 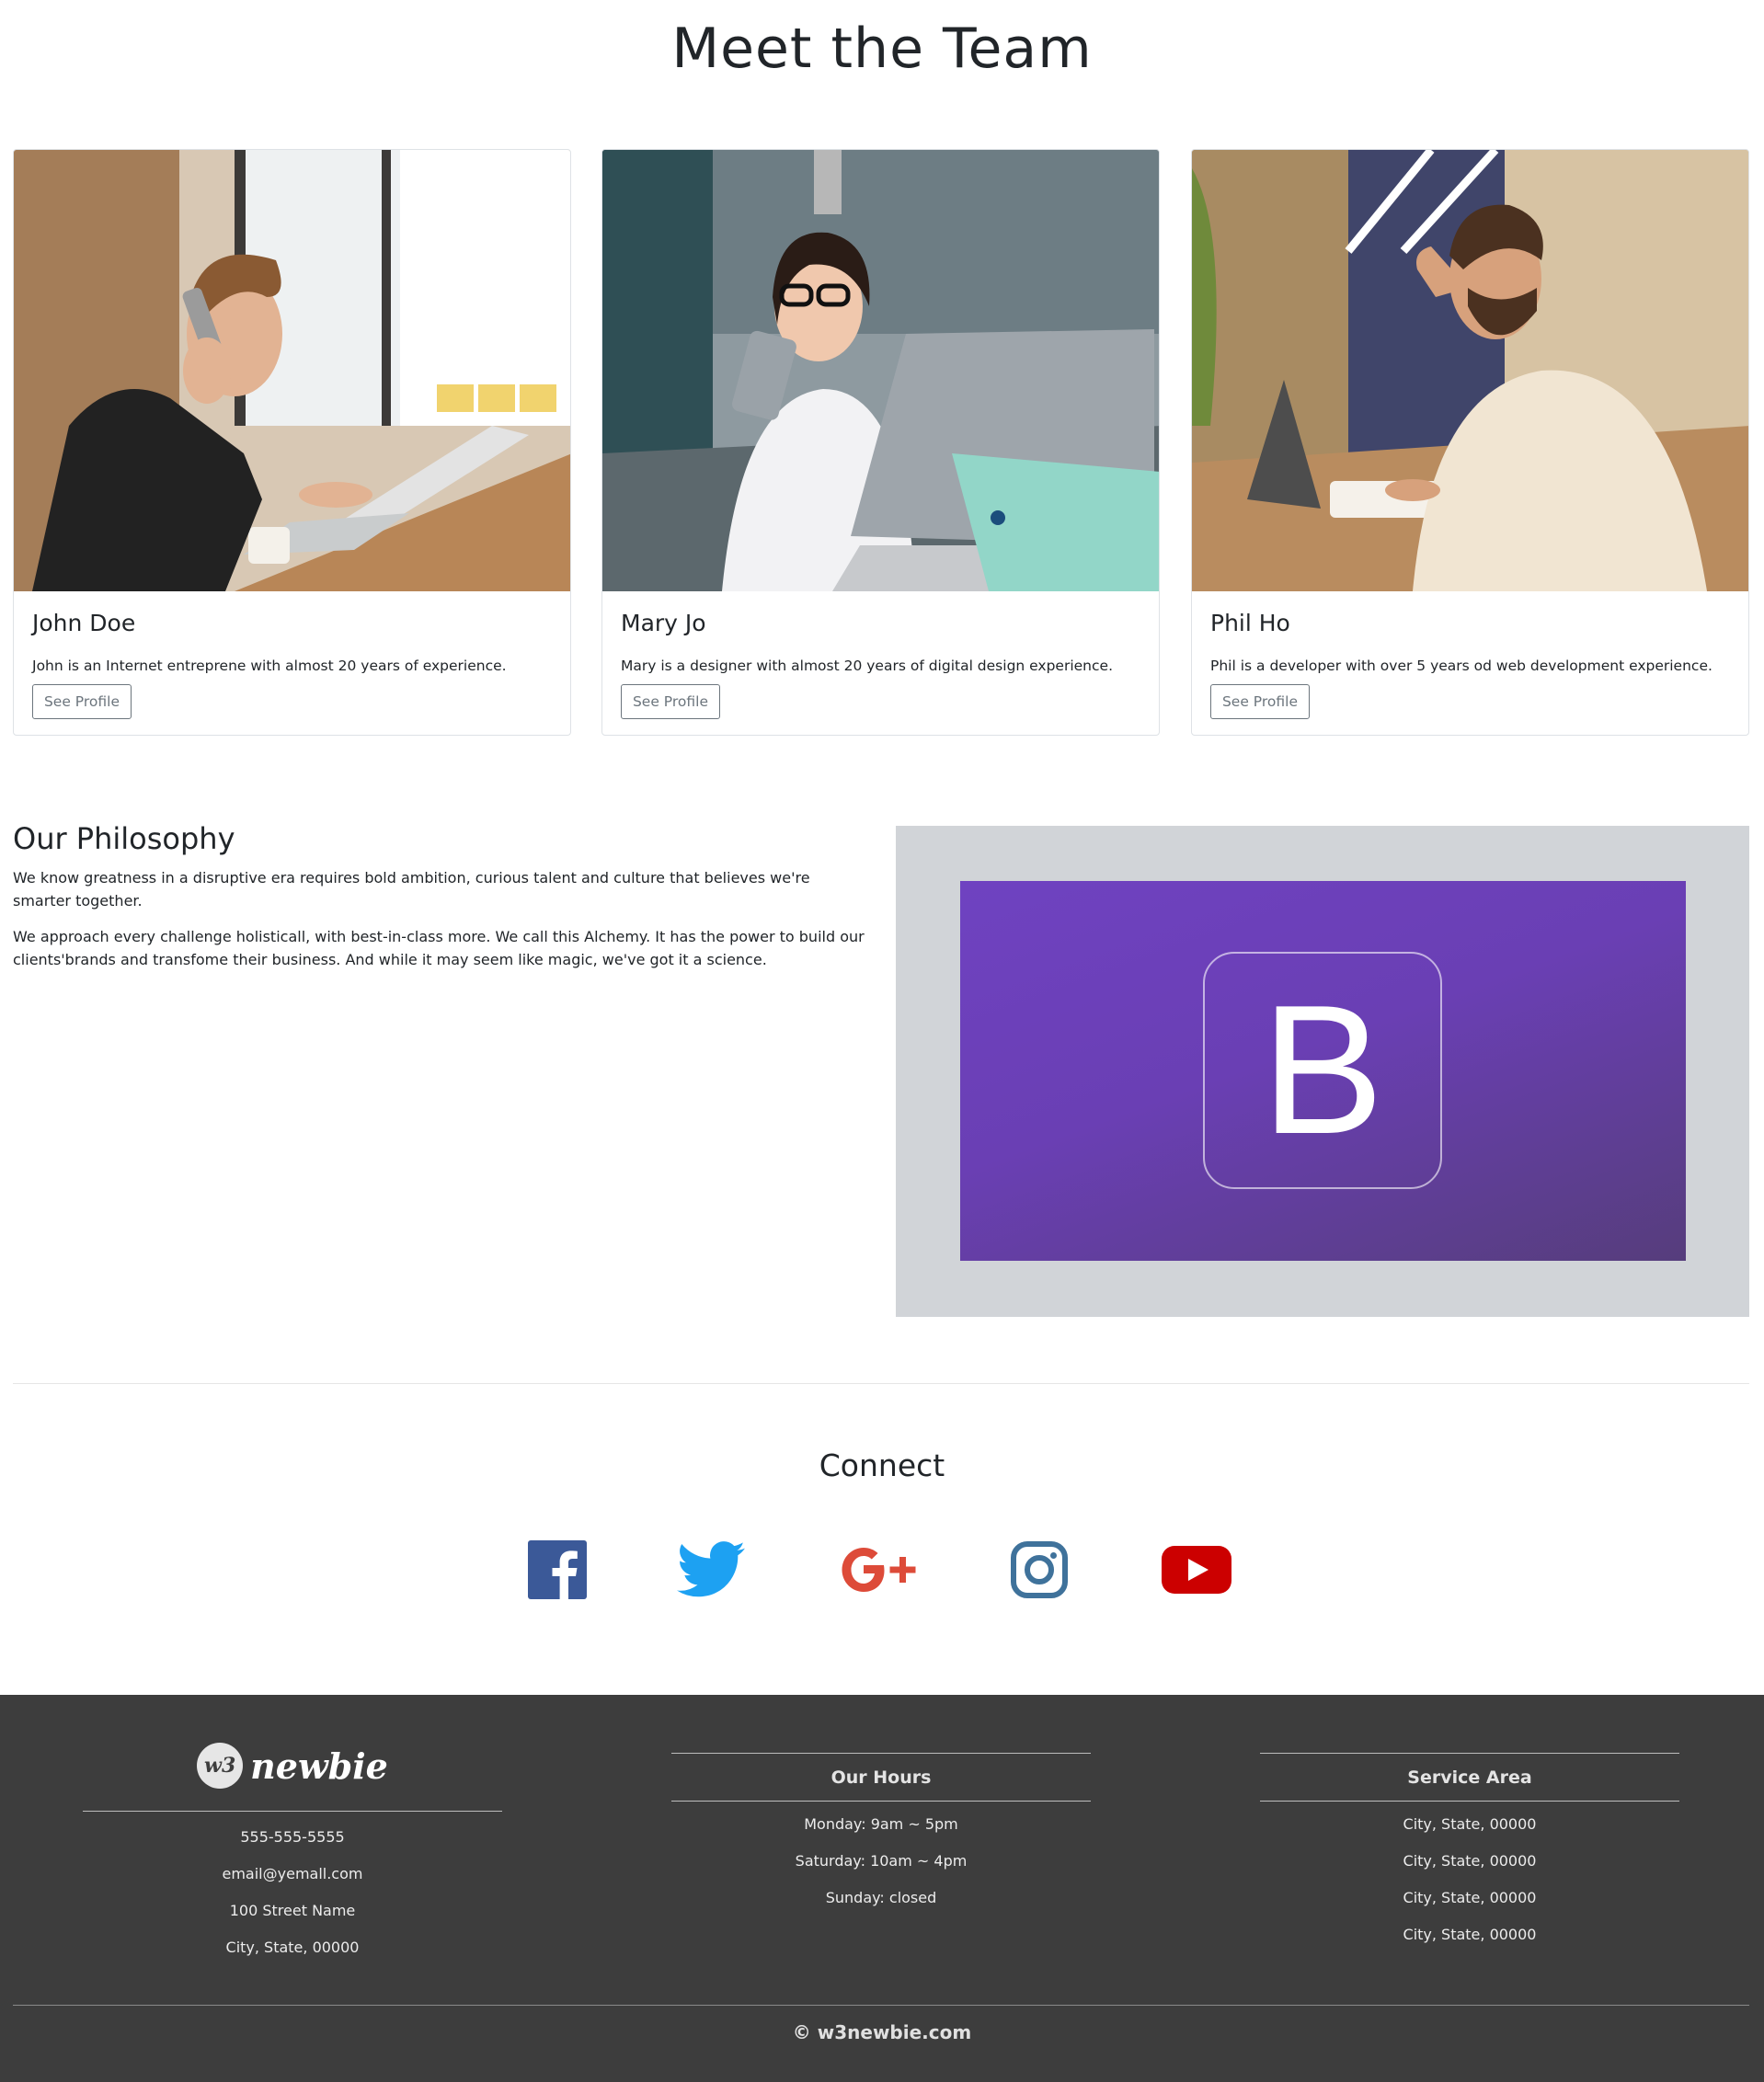 I want to click on member-name: Phil Ho, so click(x=1250, y=623).